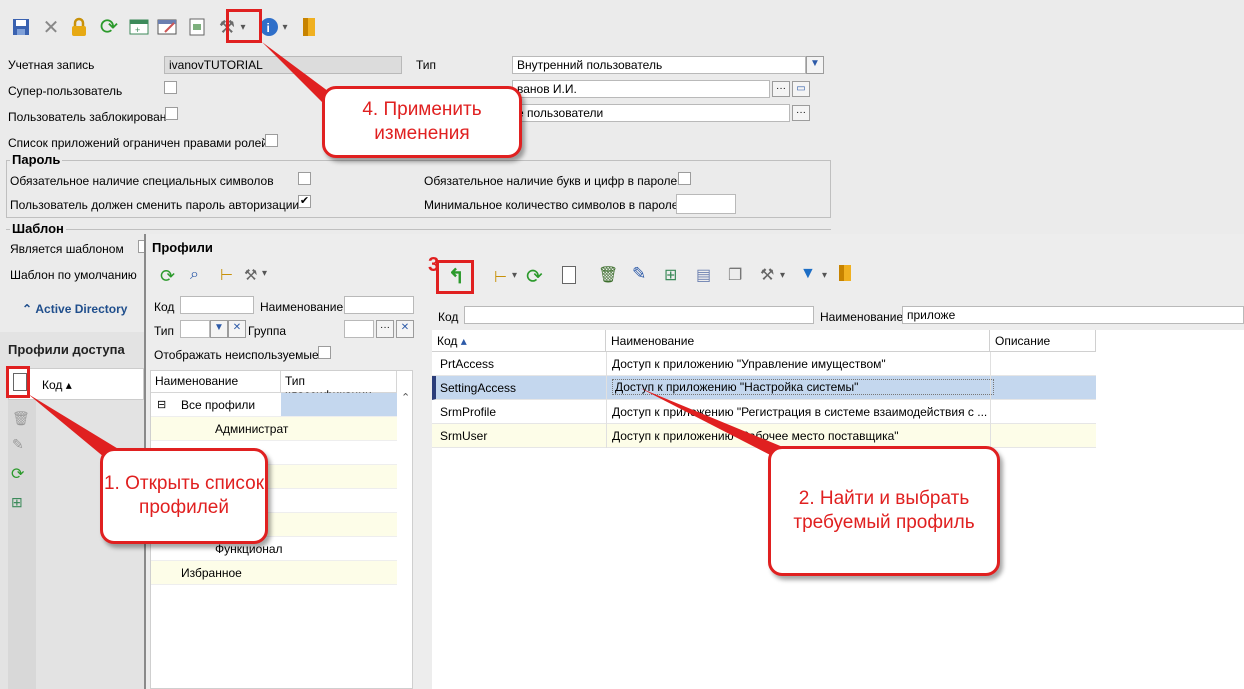 The width and height of the screenshot is (1244, 689). Describe the element at coordinates (884, 511) in the screenshot. I see `callout-step-2: 2. Найти и выбрать требуемый профиль` at that location.